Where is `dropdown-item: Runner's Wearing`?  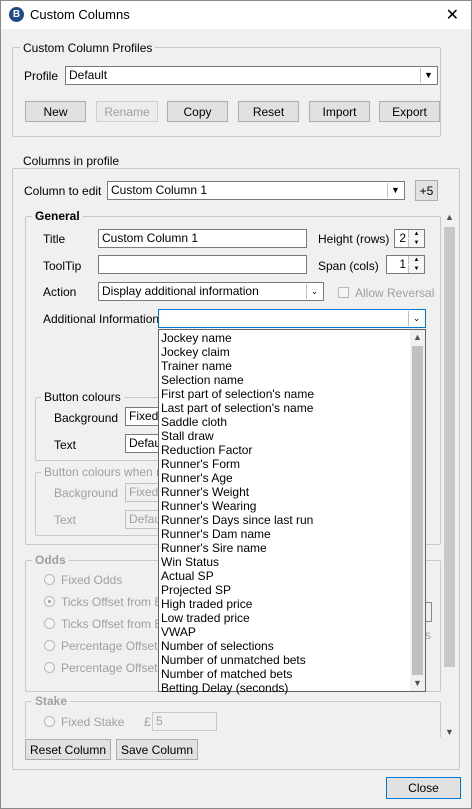 dropdown-item: Runner's Wearing is located at coordinates (208, 506).